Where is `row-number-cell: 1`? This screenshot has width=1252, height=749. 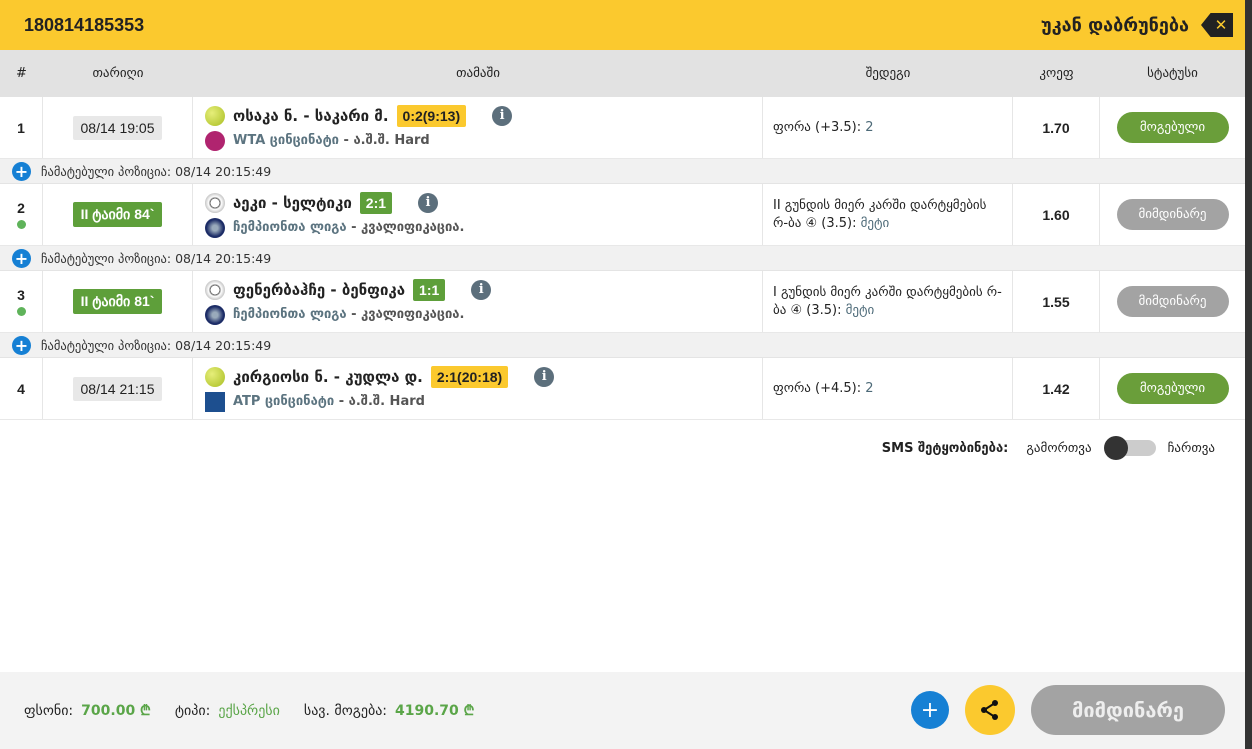
row-number-cell: 1 is located at coordinates (21, 127).